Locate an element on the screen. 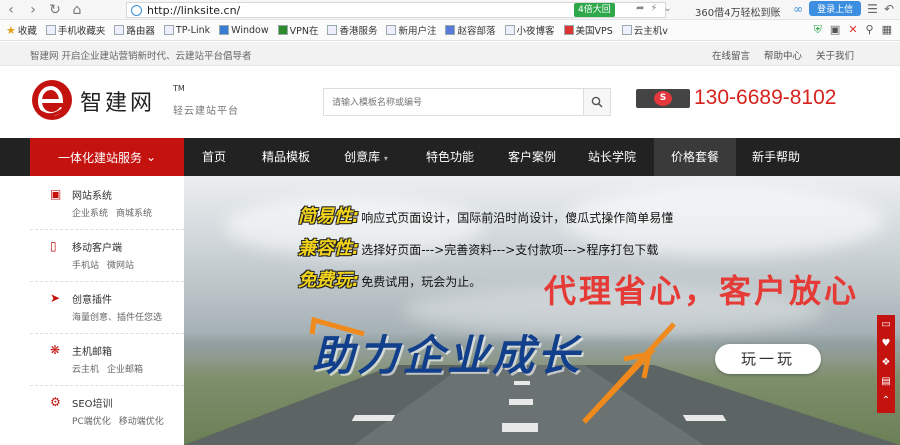 The height and width of the screenshot is (445, 900). category-title: 主机邮箱 is located at coordinates (92, 350).